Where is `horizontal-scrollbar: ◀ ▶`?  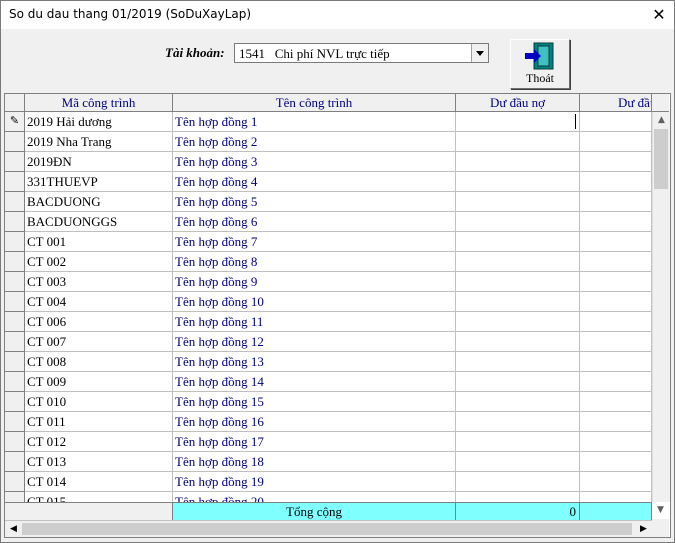 horizontal-scrollbar: ◀ ▶ is located at coordinates (328, 528).